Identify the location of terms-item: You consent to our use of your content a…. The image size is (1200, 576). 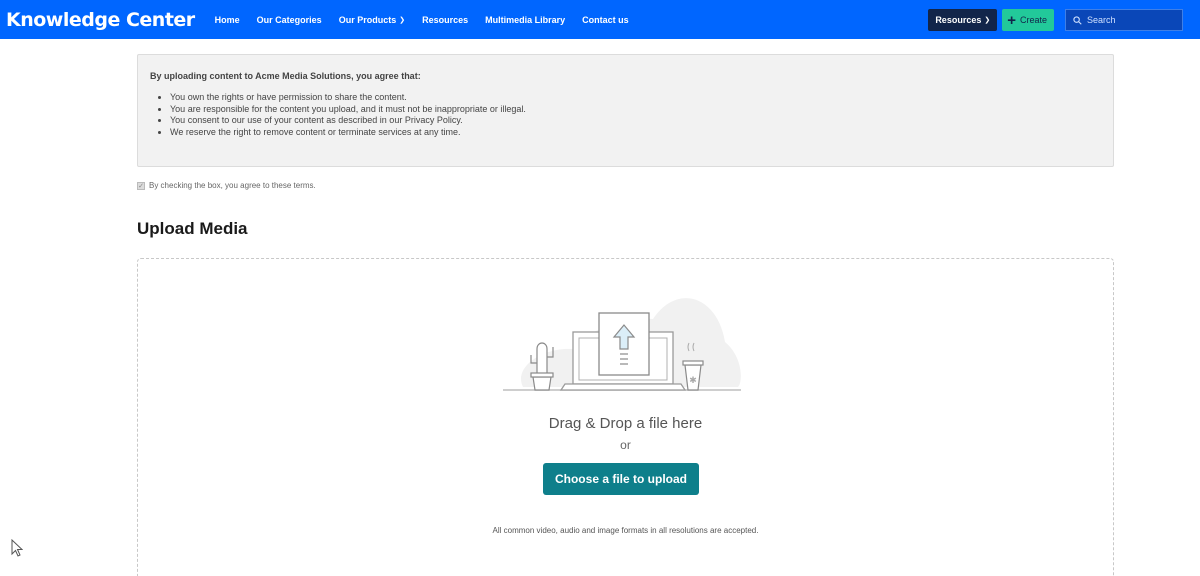
(635, 121).